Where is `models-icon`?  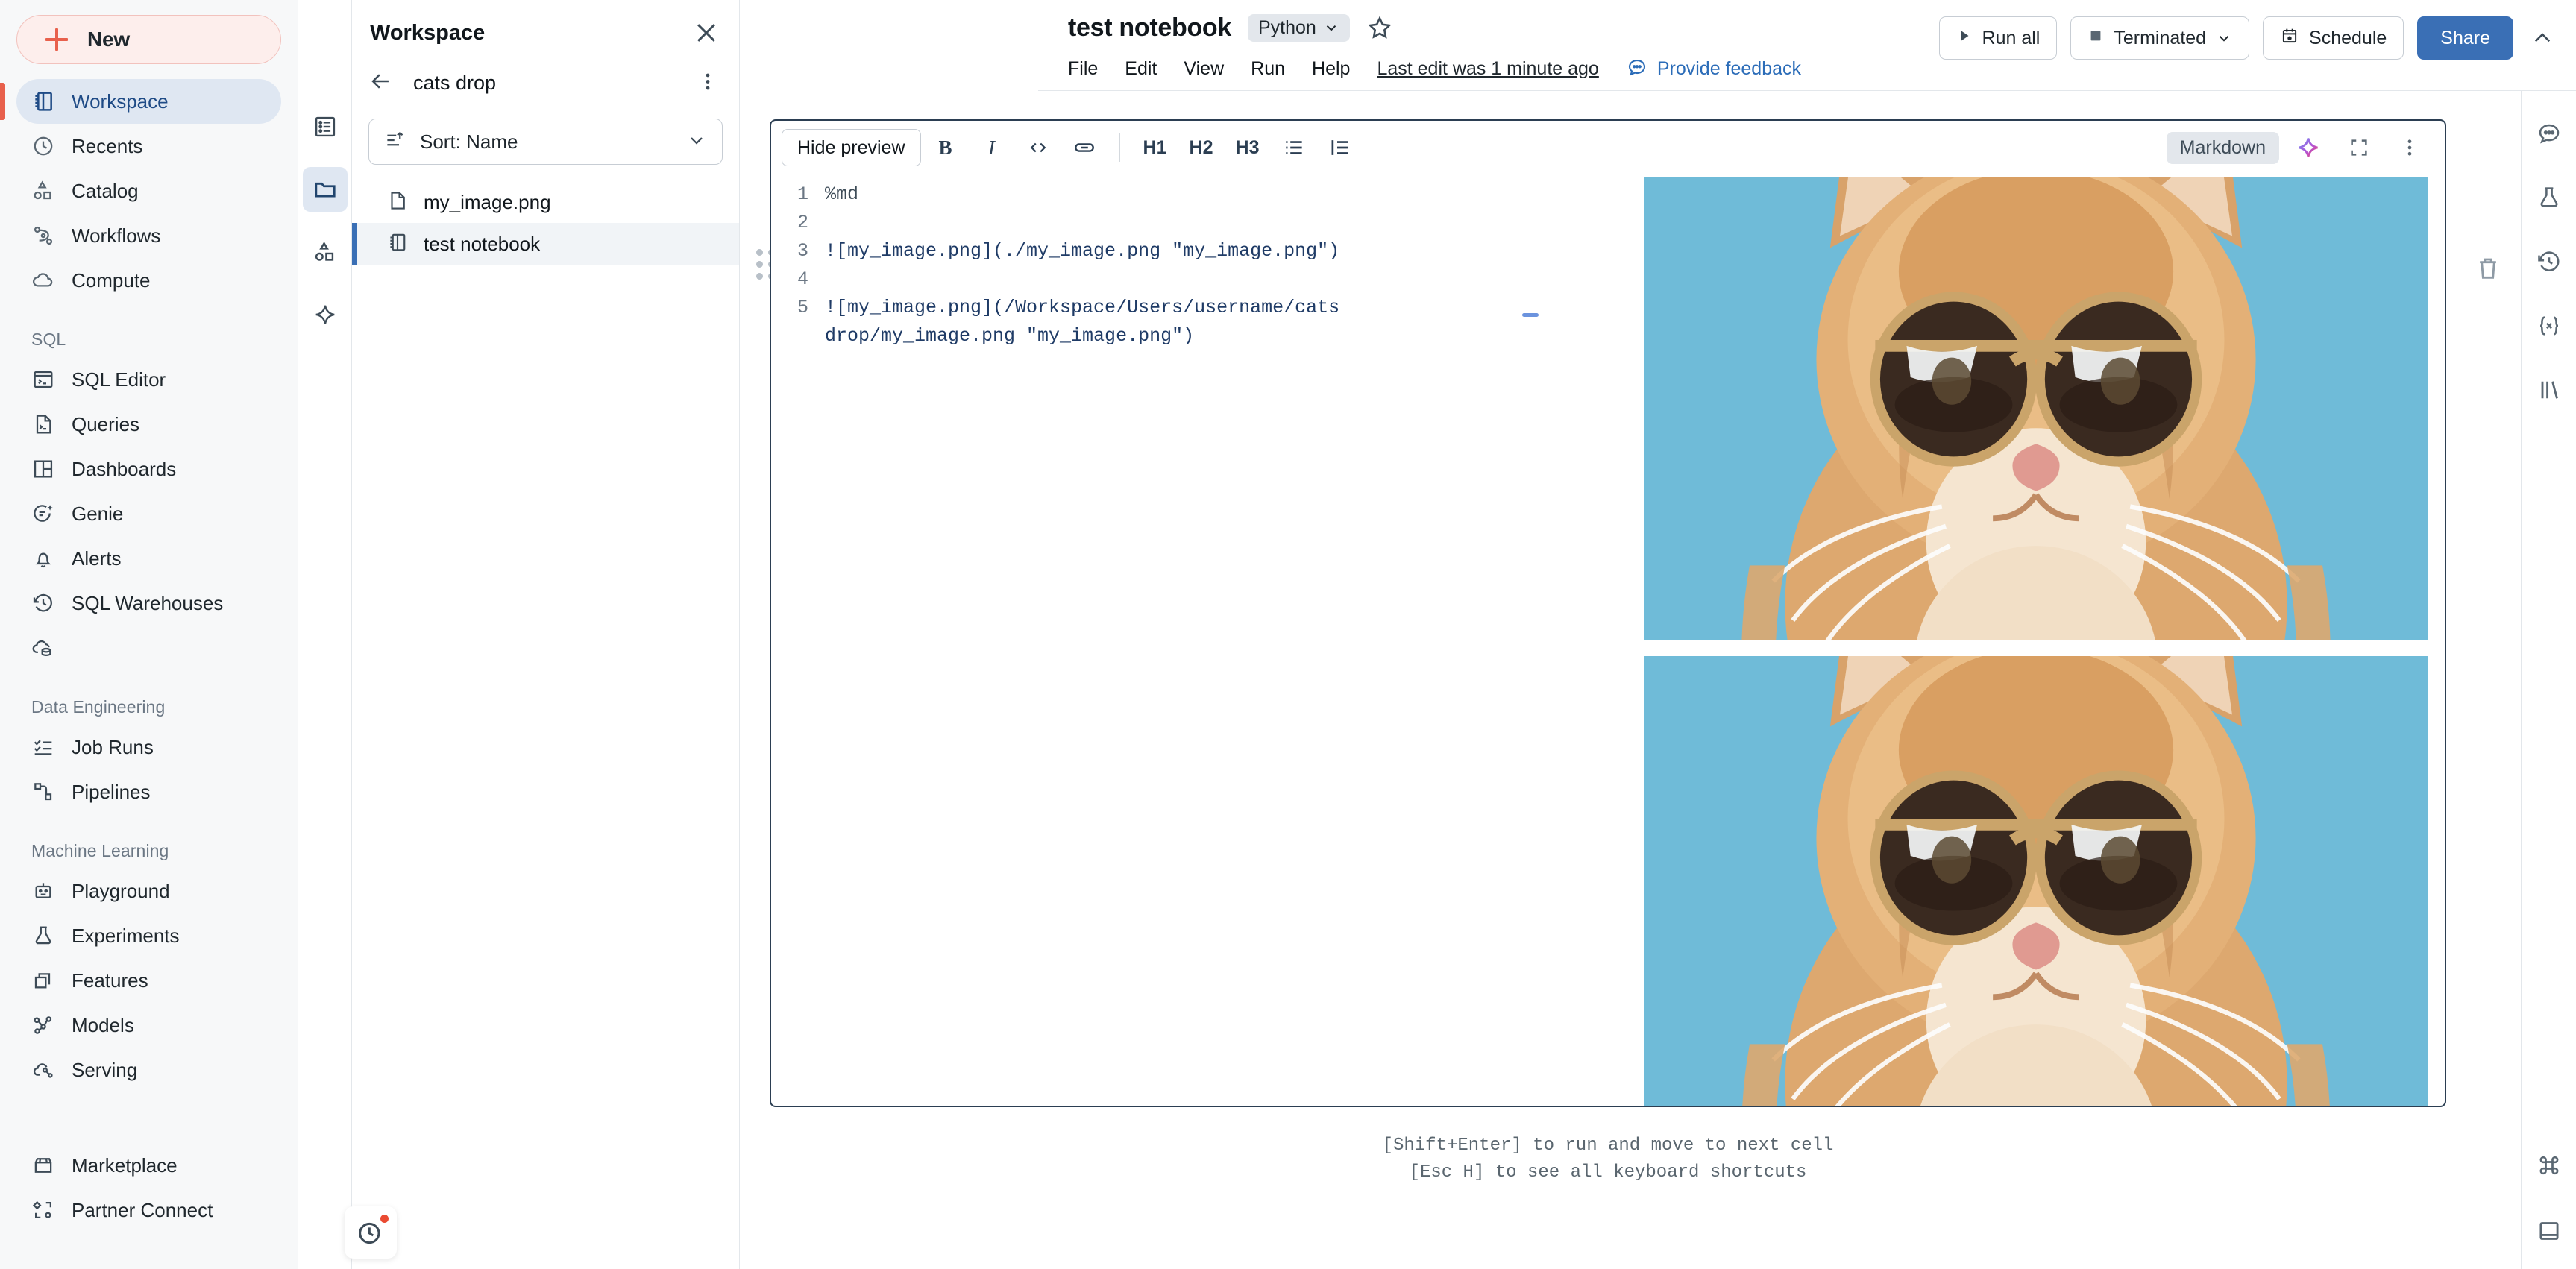
models-icon is located at coordinates (43, 1025).